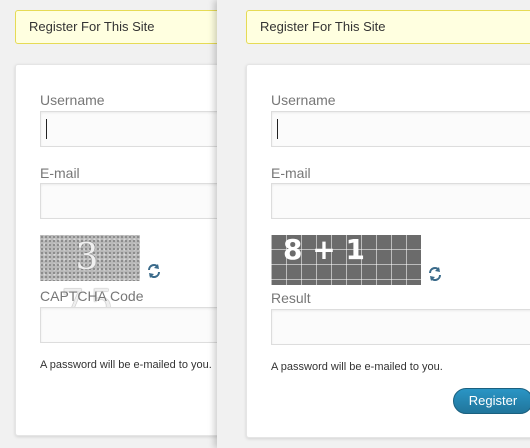 The height and width of the screenshot is (448, 530). Describe the element at coordinates (491, 401) in the screenshot. I see `register-button: Register` at that location.